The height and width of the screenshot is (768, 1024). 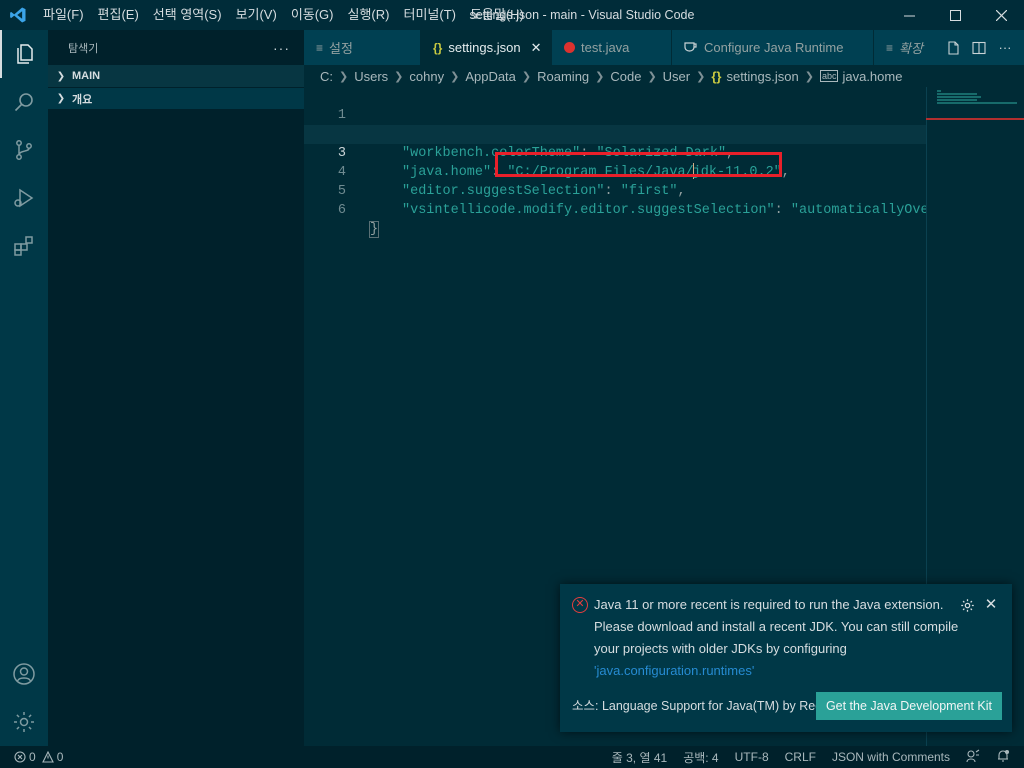 I want to click on end-of-line: CRLF, so click(x=800, y=757).